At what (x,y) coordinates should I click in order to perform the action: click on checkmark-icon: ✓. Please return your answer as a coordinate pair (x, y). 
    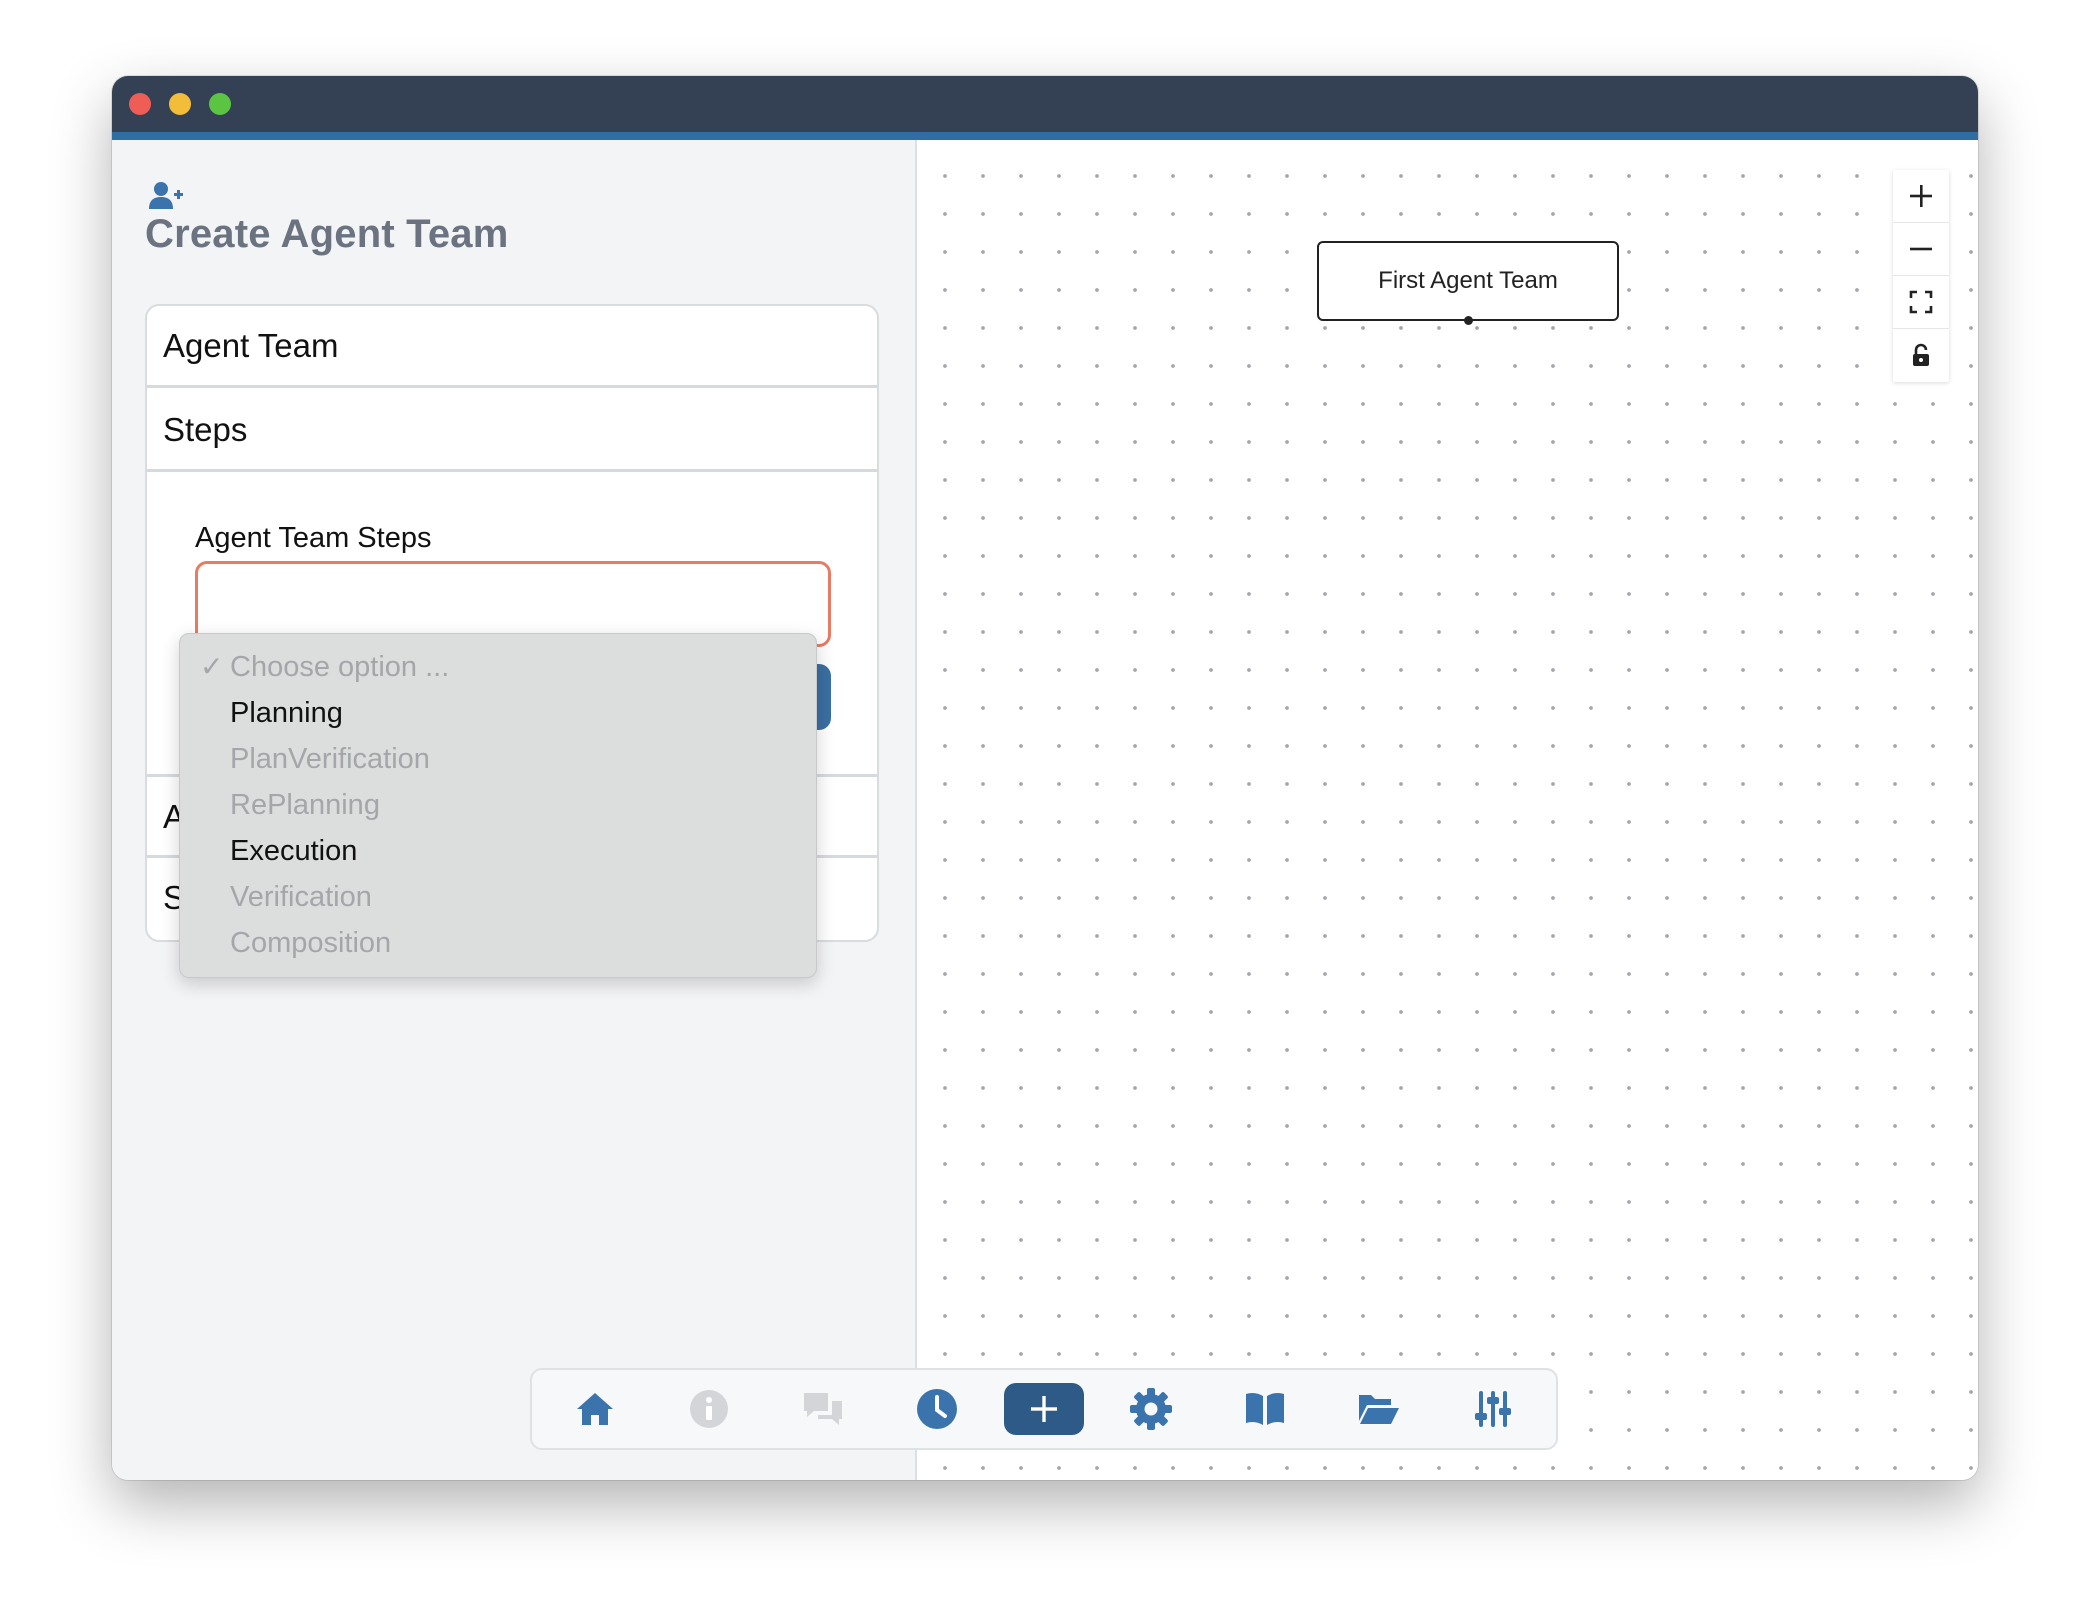
    Looking at the image, I should click on (212, 666).